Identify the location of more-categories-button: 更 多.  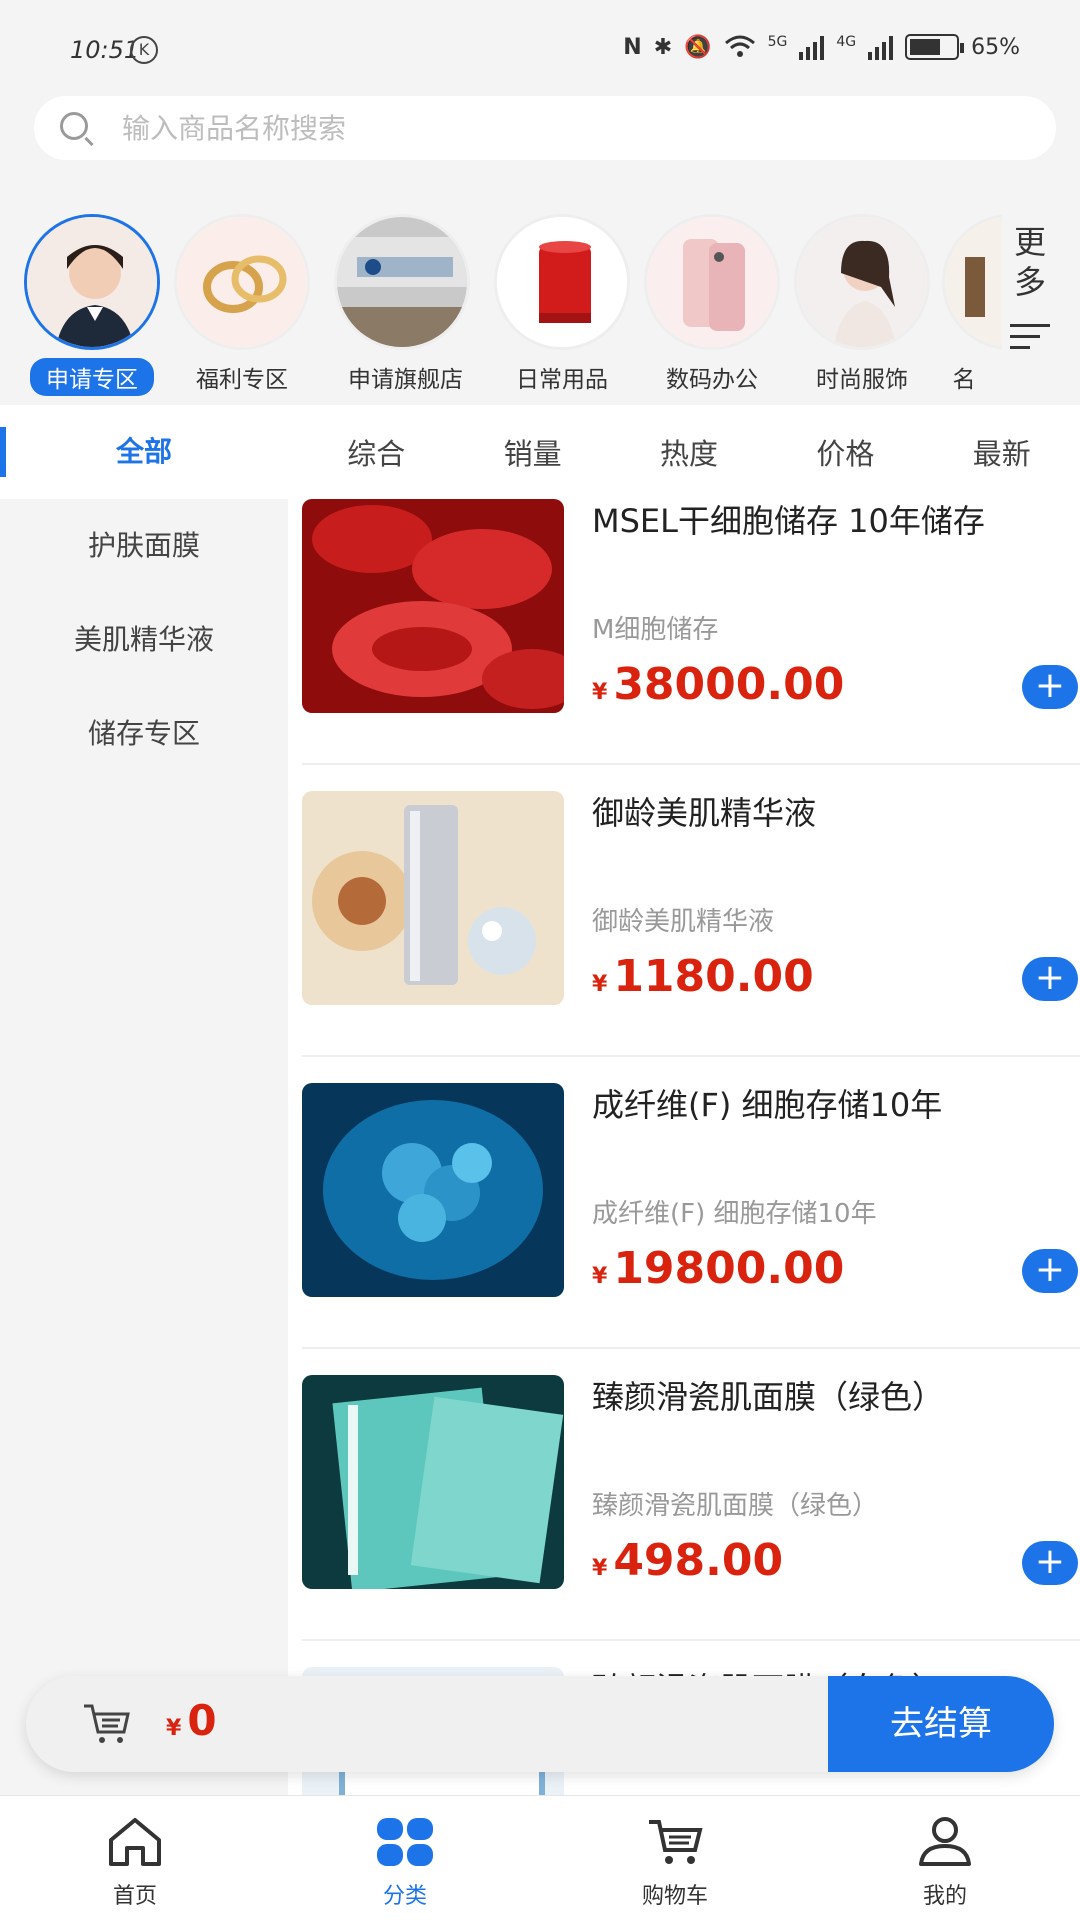
(1030, 289).